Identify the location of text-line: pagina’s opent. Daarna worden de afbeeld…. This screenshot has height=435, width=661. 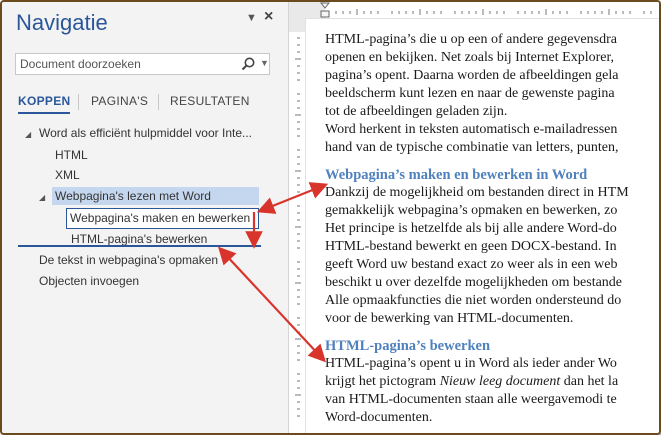
(472, 75).